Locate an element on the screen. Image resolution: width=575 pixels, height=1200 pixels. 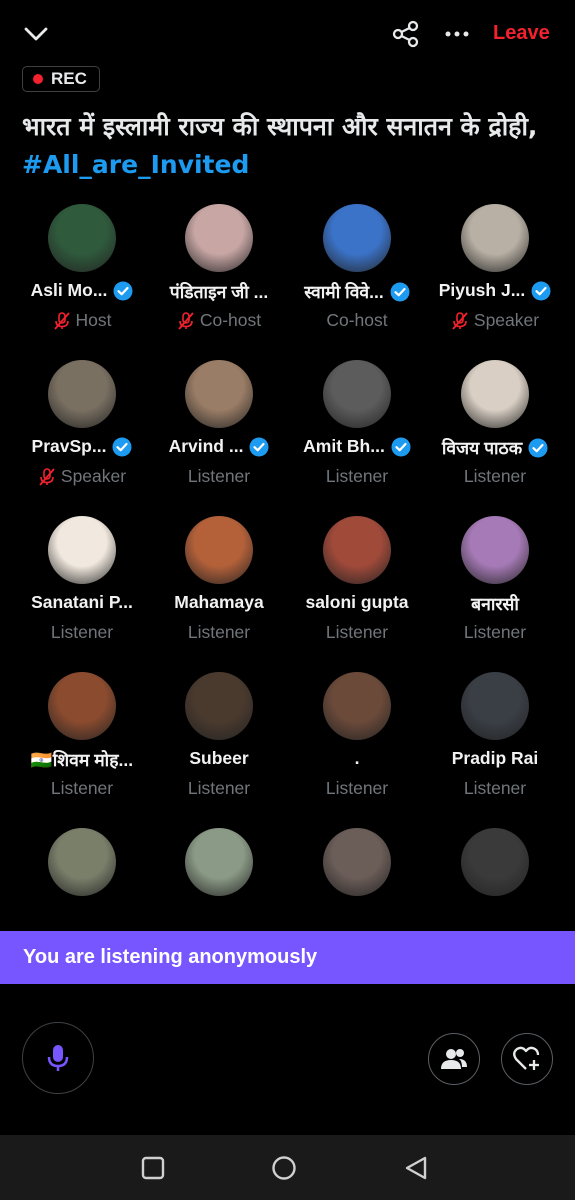
participant-card: Sanatani P... Listener is located at coordinates (82, 587).